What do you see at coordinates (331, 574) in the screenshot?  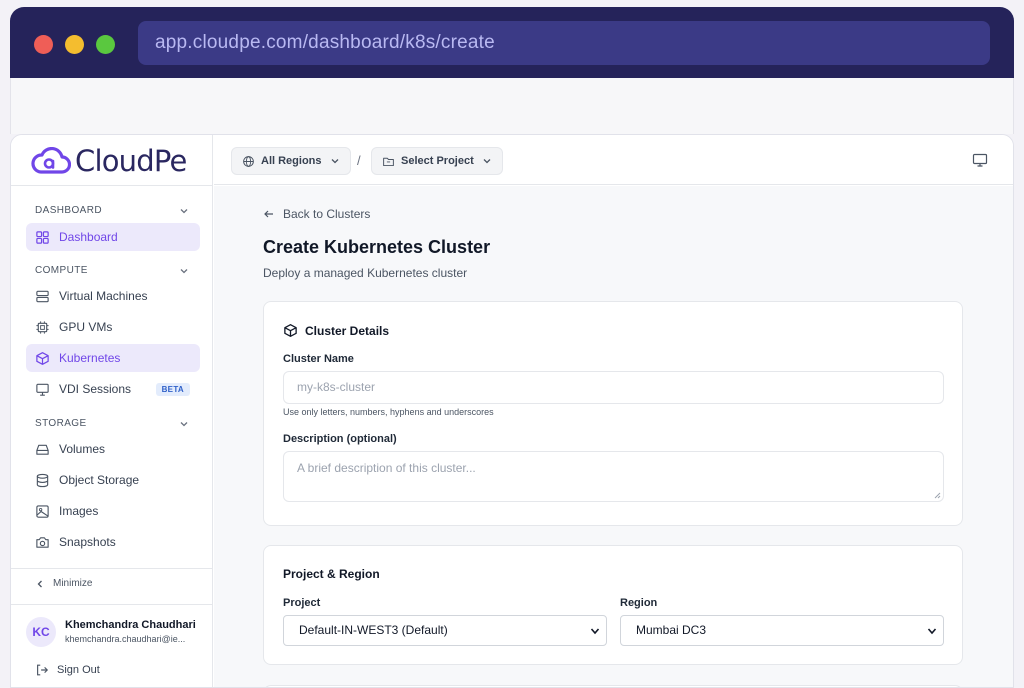 I see `card-title: Project & Region` at bounding box center [331, 574].